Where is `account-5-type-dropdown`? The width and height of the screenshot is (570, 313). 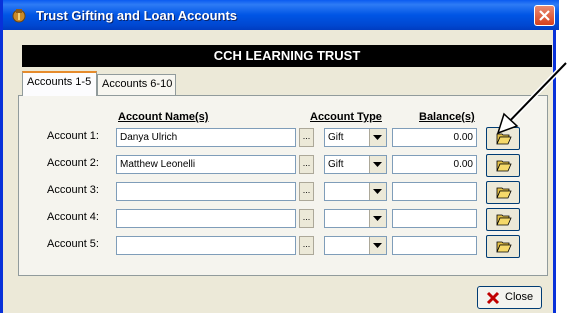 account-5-type-dropdown is located at coordinates (377, 245).